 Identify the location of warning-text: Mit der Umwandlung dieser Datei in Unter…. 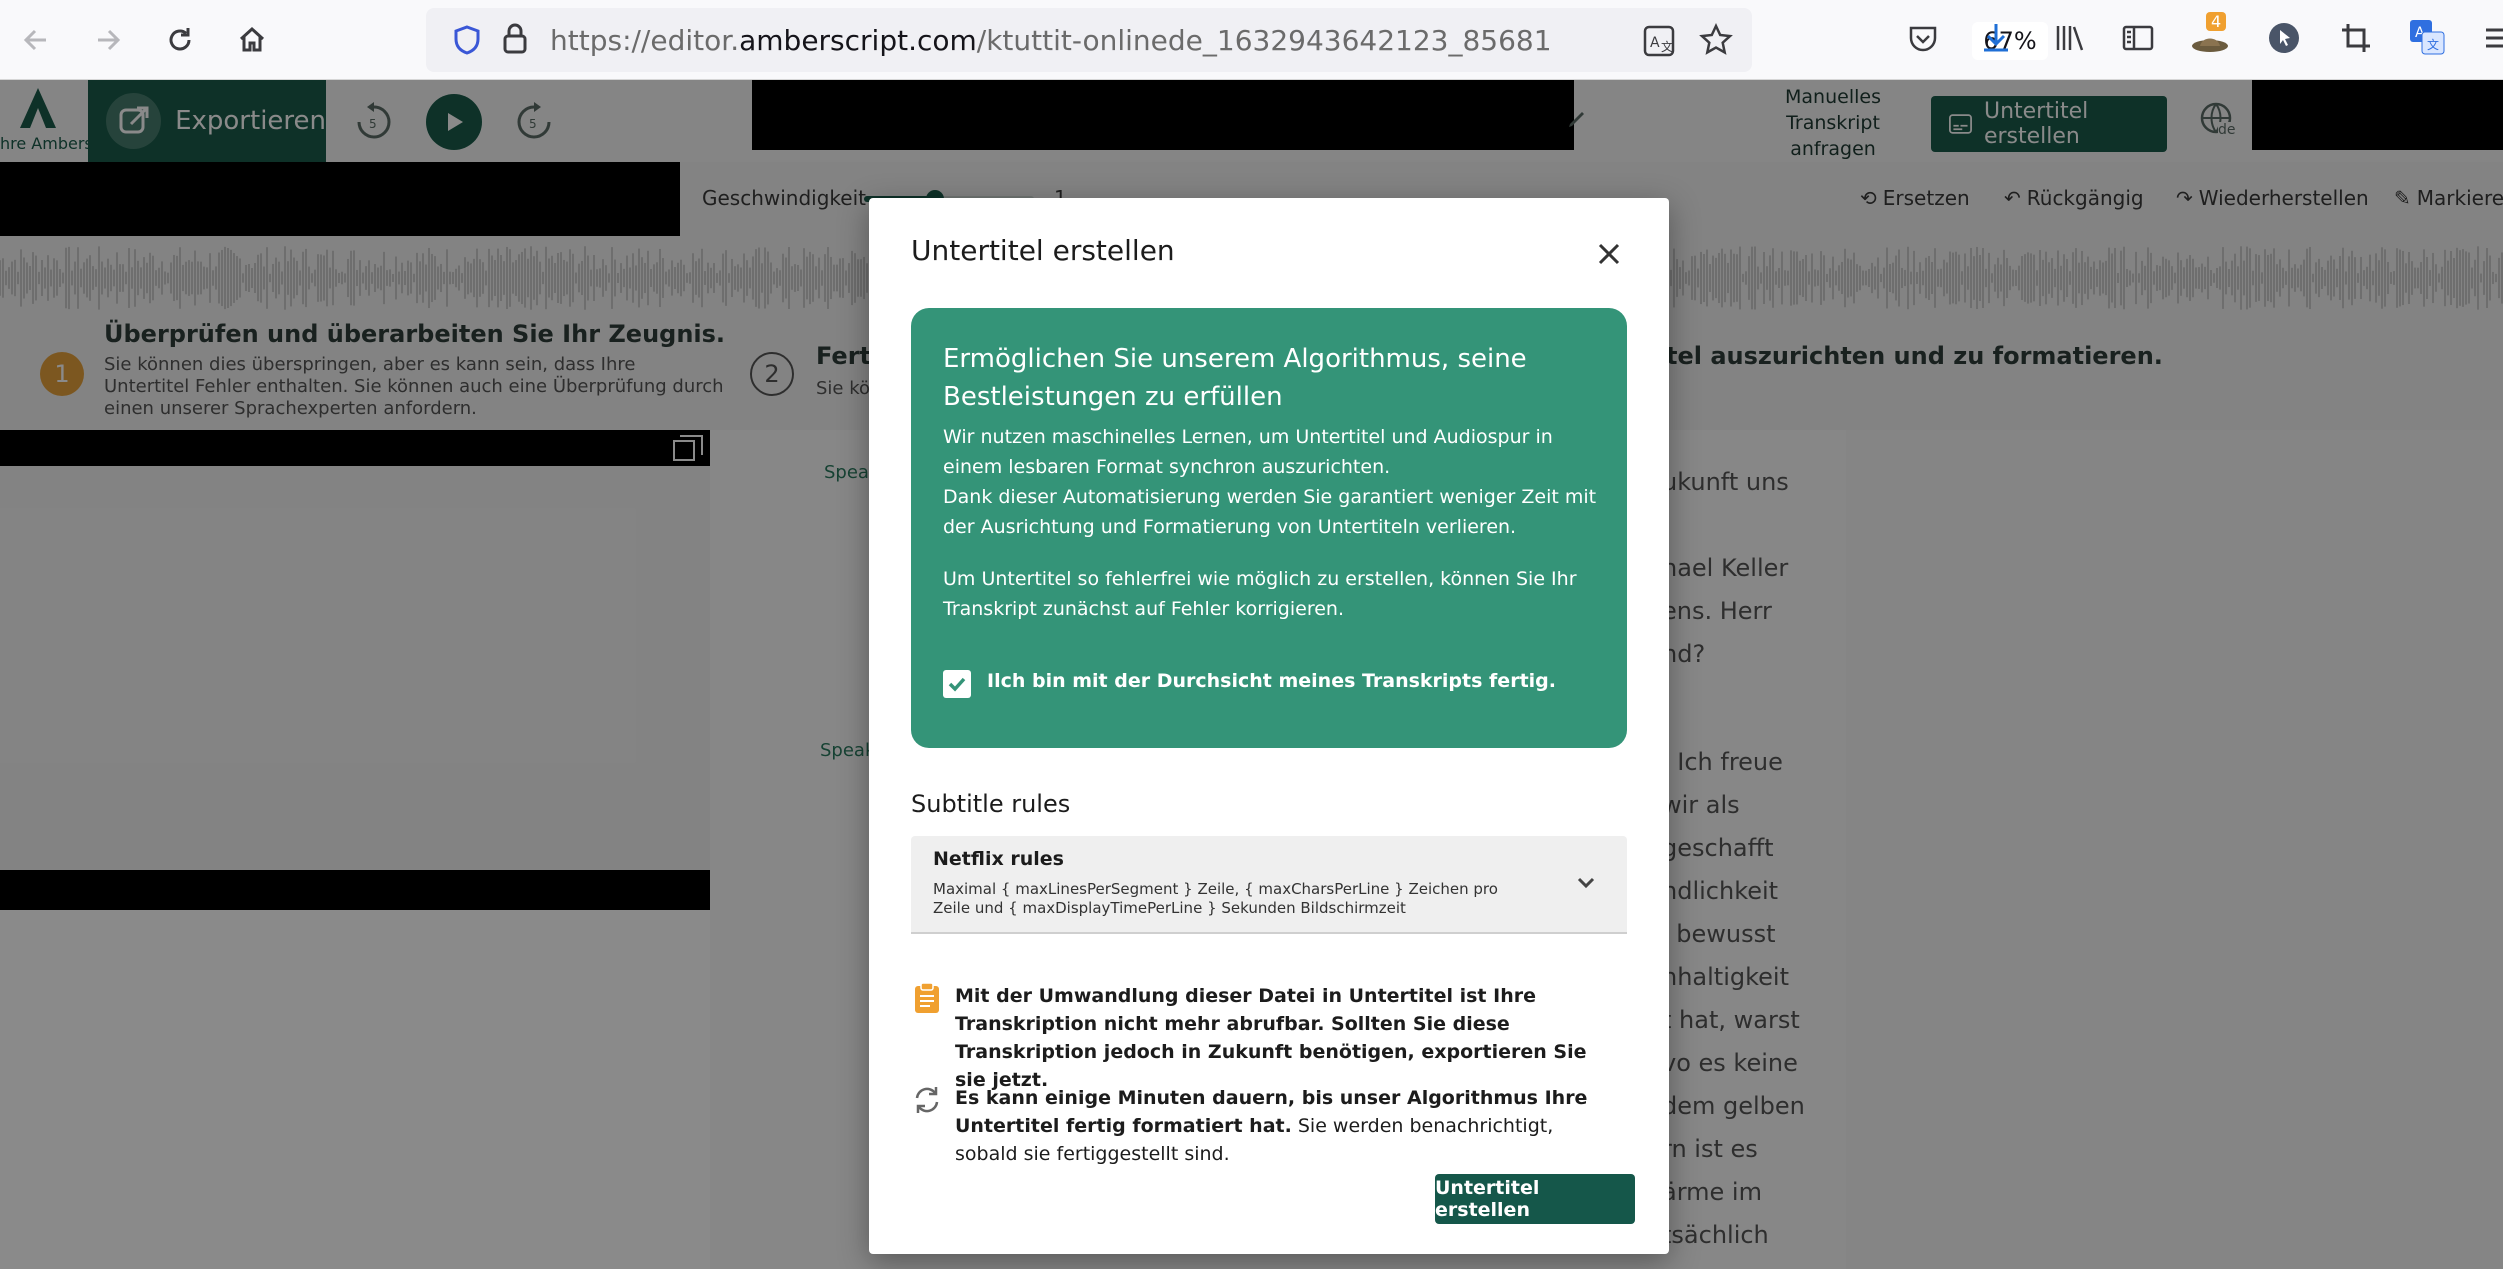
(1271, 1038).